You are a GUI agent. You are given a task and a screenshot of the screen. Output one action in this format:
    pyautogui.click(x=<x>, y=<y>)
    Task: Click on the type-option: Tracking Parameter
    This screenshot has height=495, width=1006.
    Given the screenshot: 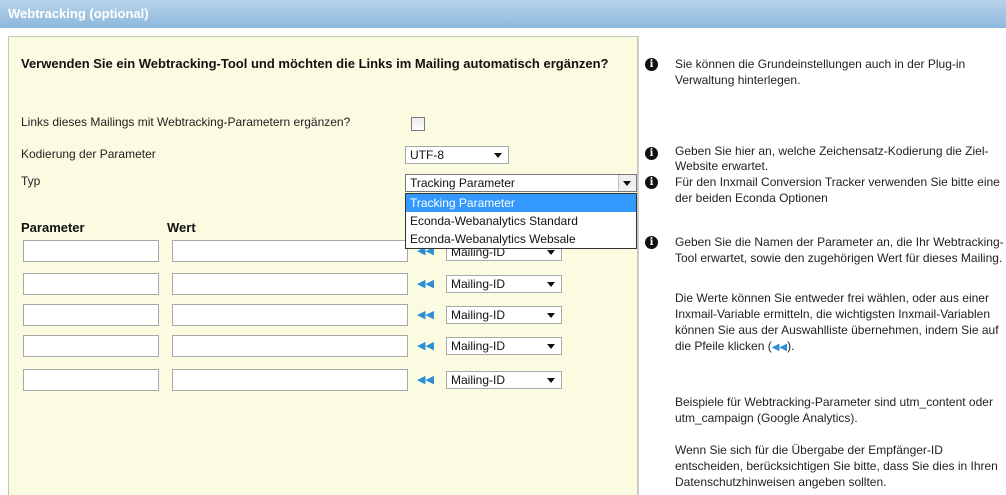 What is the action you would take?
    pyautogui.click(x=521, y=203)
    